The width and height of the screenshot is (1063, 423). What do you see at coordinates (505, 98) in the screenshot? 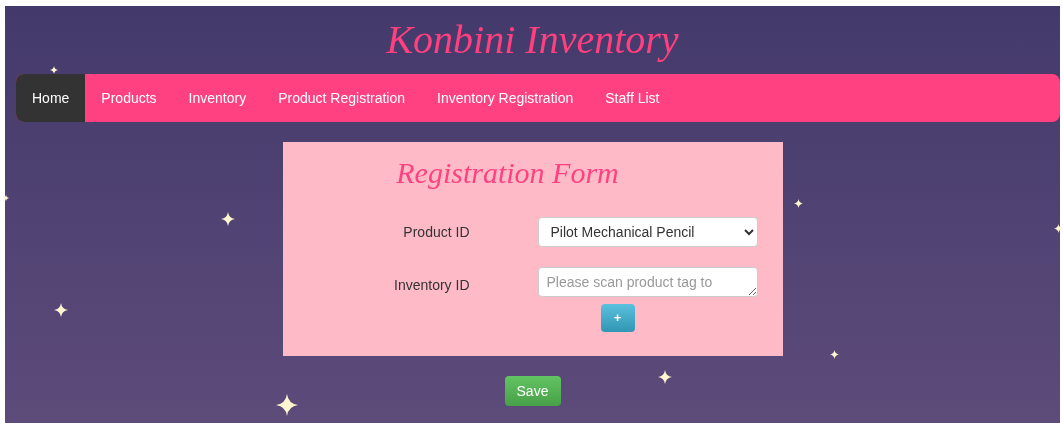
I see `nav-link: Inventory Registration` at bounding box center [505, 98].